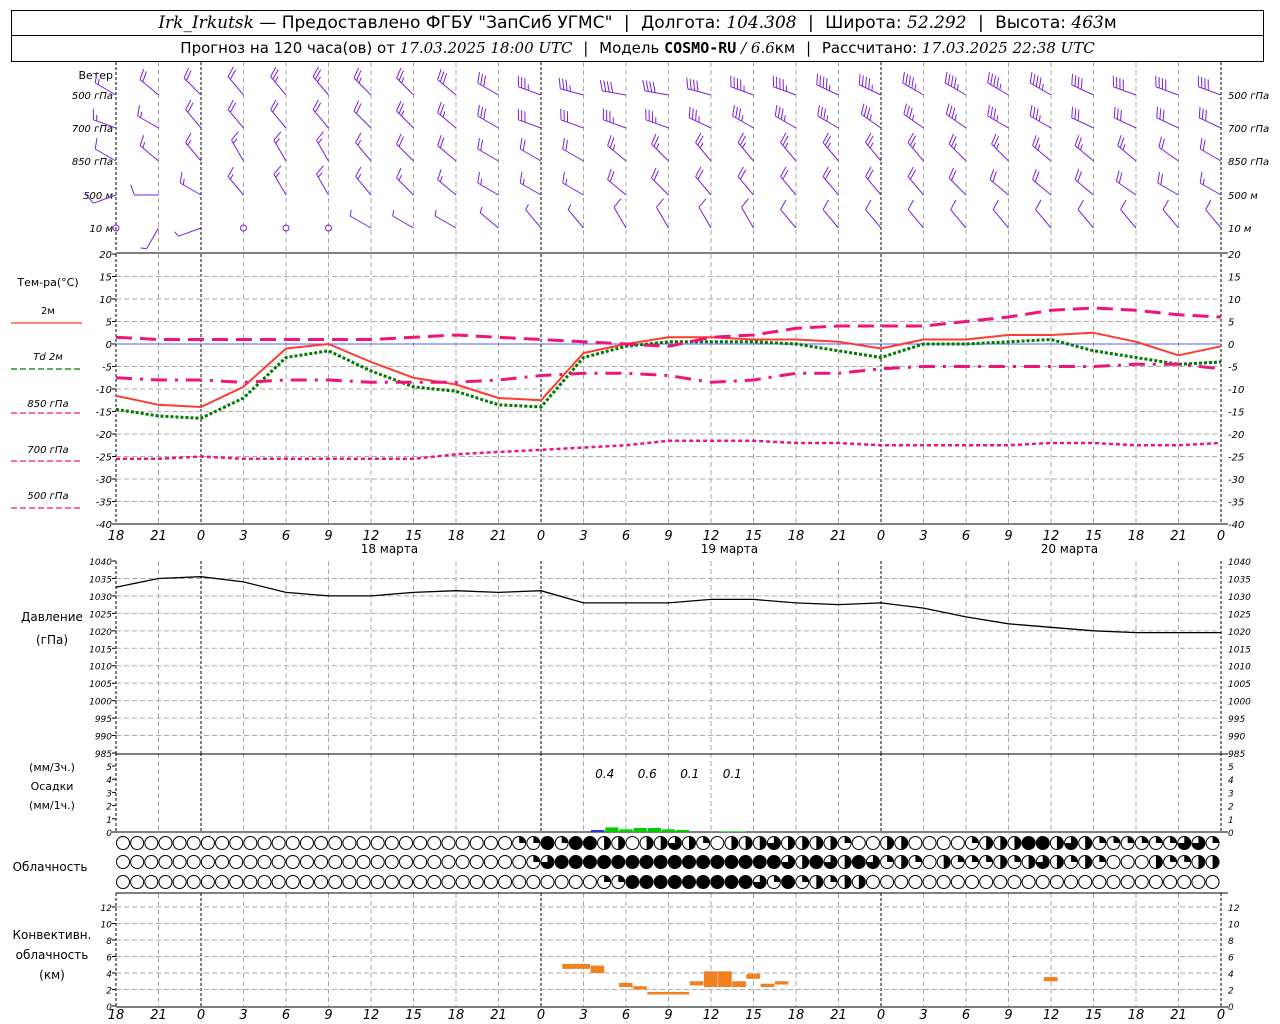 The image size is (1280, 1024). I want to click on wind-level-label: 500 гПа, so click(92, 96).